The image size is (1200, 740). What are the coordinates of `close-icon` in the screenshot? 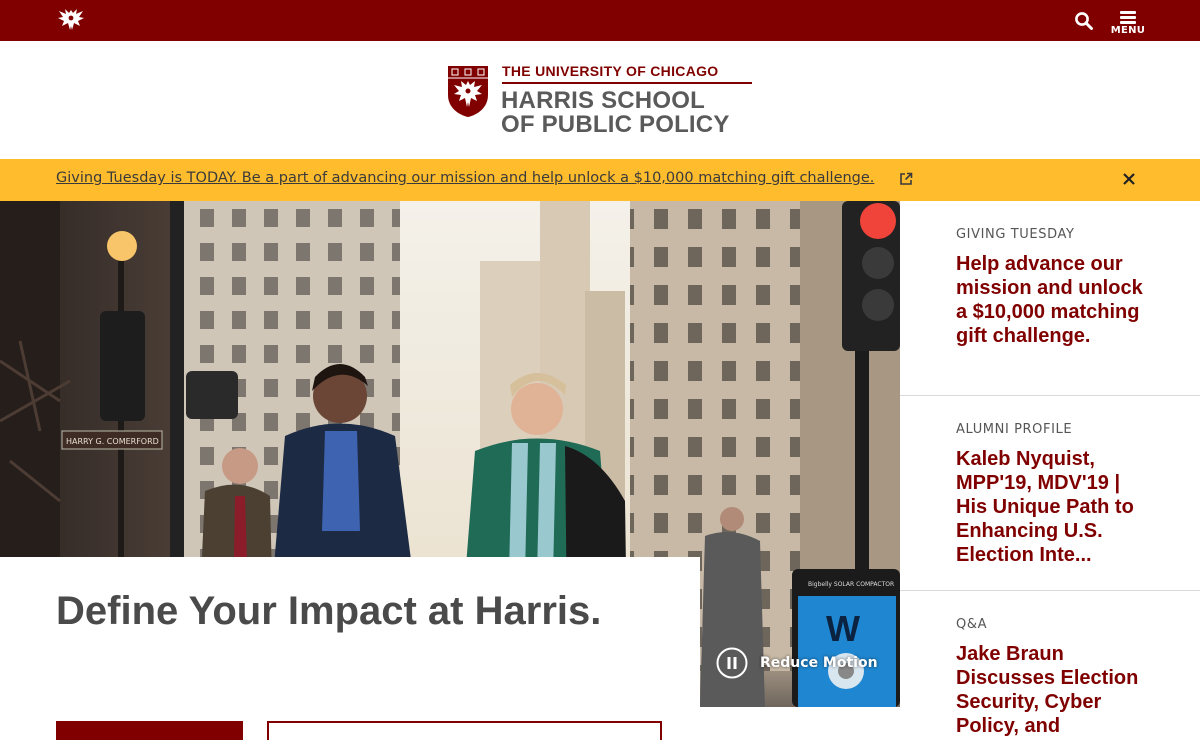 It's located at (1129, 179).